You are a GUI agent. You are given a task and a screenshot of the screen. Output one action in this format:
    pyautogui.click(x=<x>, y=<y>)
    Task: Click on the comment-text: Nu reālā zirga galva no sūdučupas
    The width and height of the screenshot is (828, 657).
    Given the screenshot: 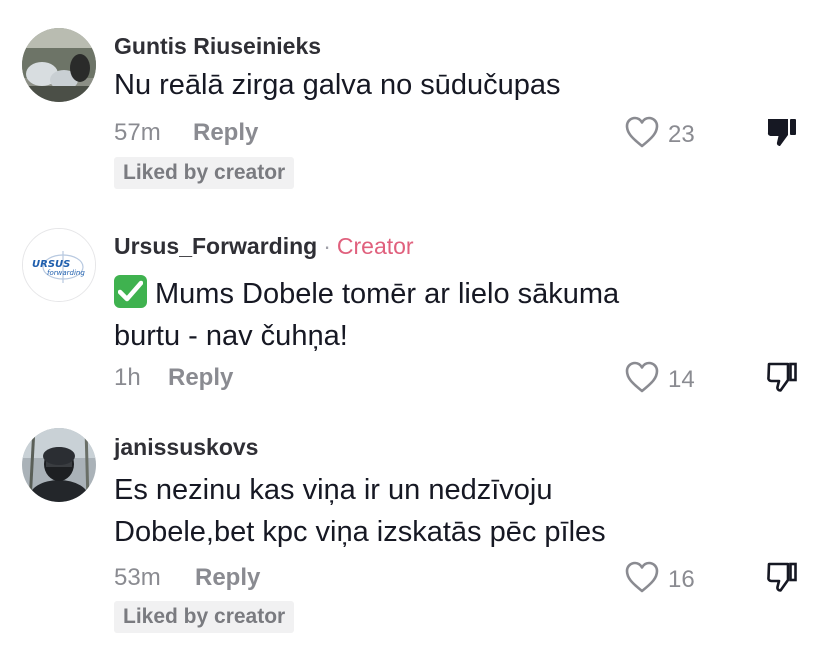 What is the action you would take?
    pyautogui.click(x=337, y=85)
    